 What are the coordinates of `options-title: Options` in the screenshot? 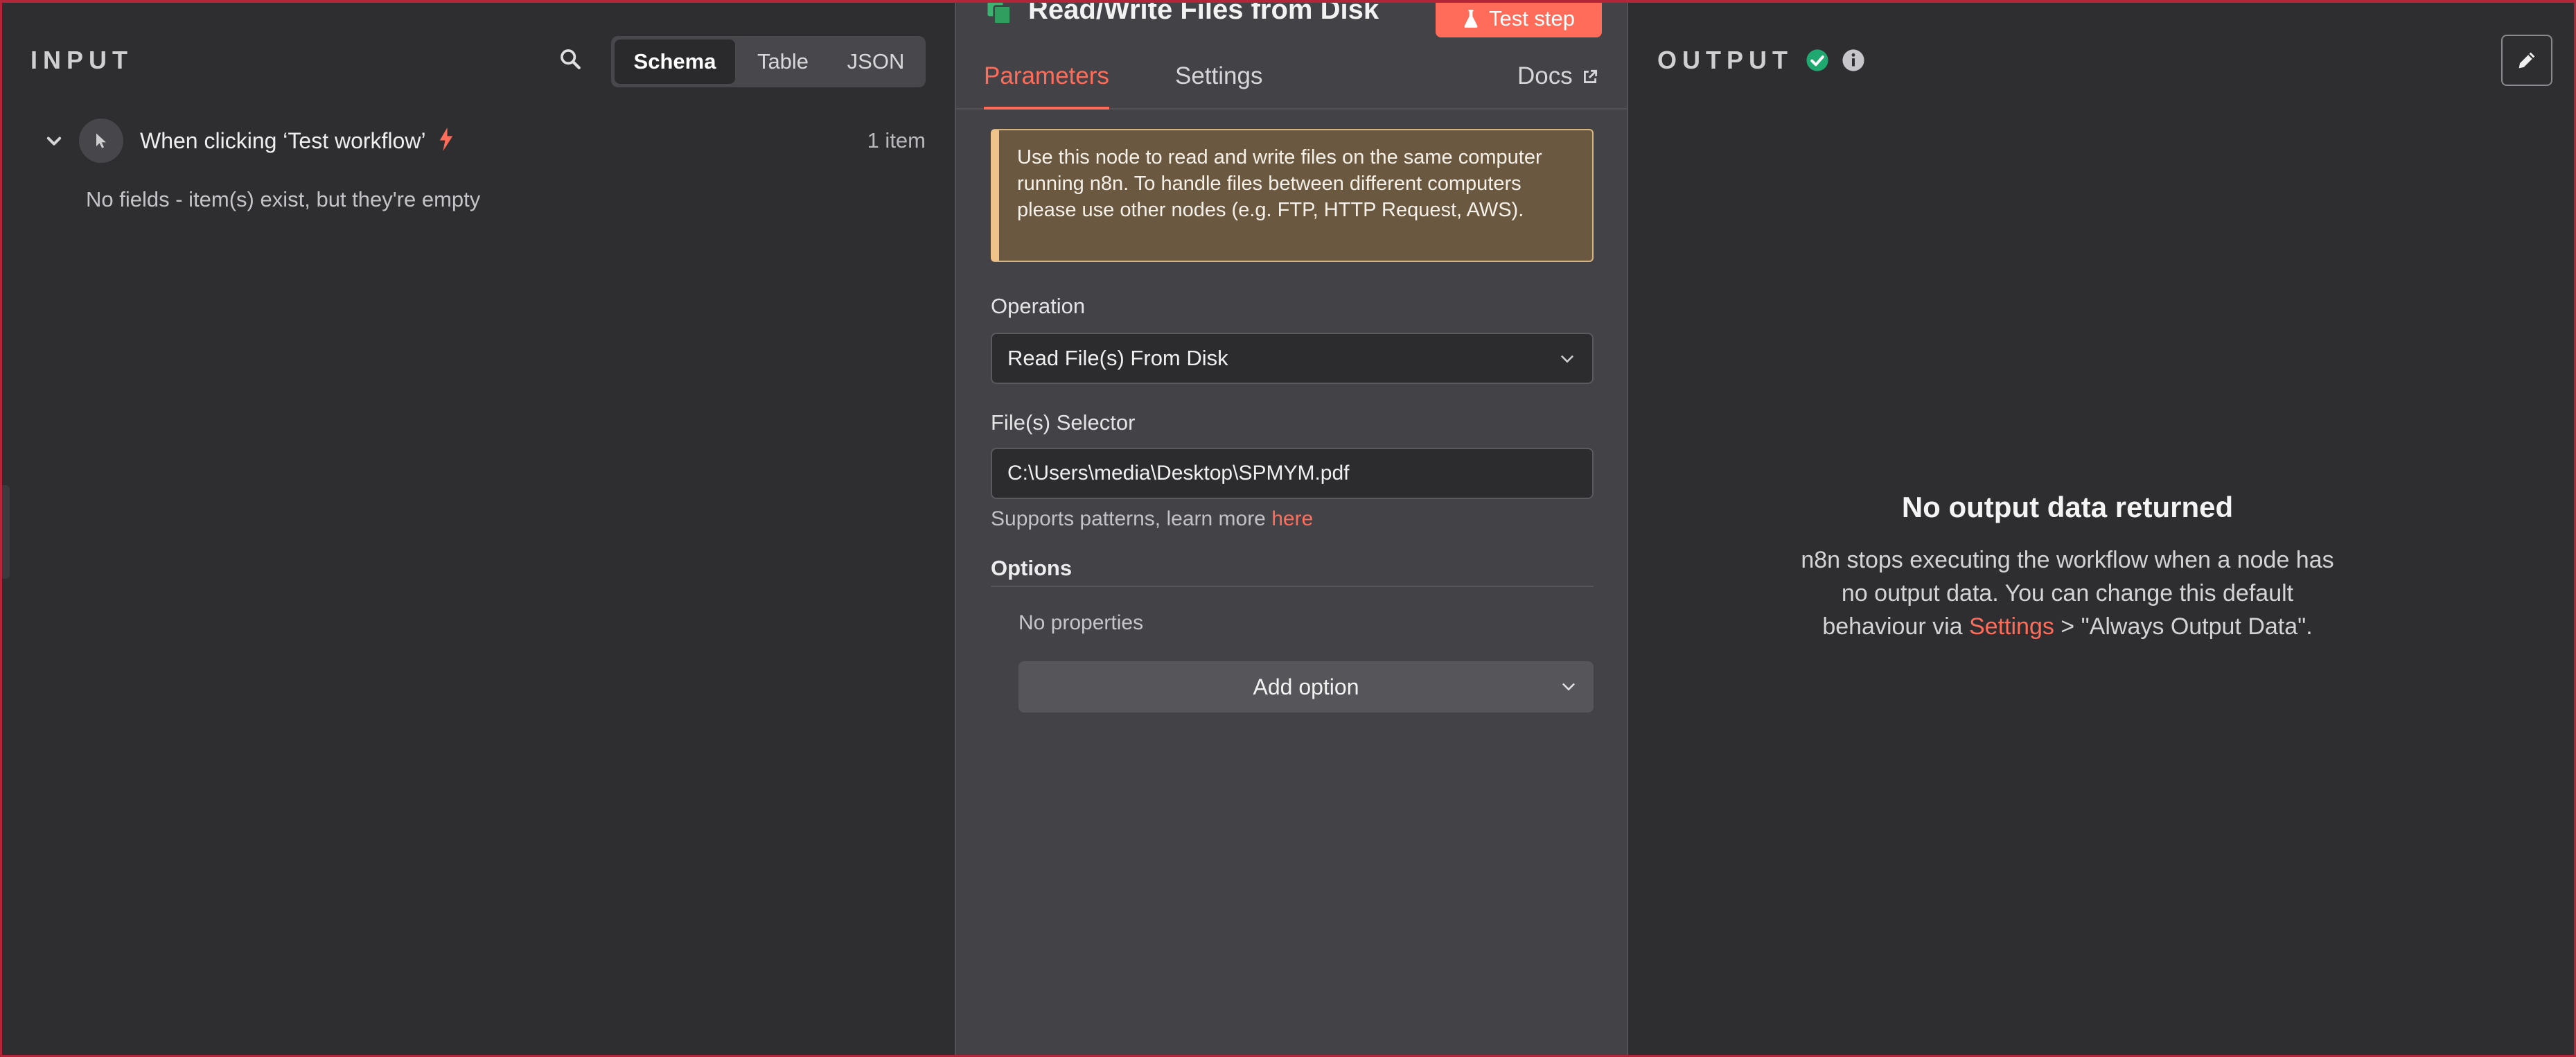 It's located at (1032, 568).